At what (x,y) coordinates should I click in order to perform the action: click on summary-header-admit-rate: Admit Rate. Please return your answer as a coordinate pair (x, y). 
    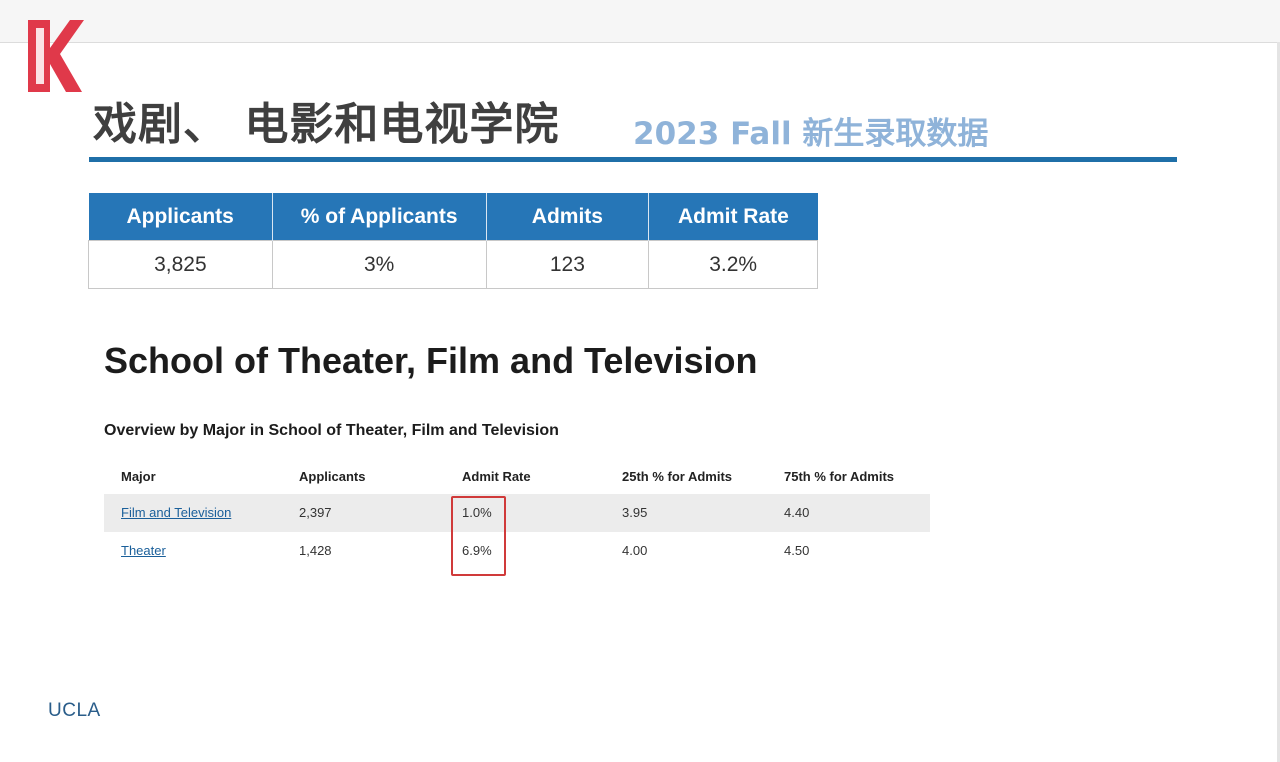
    Looking at the image, I should click on (733, 217).